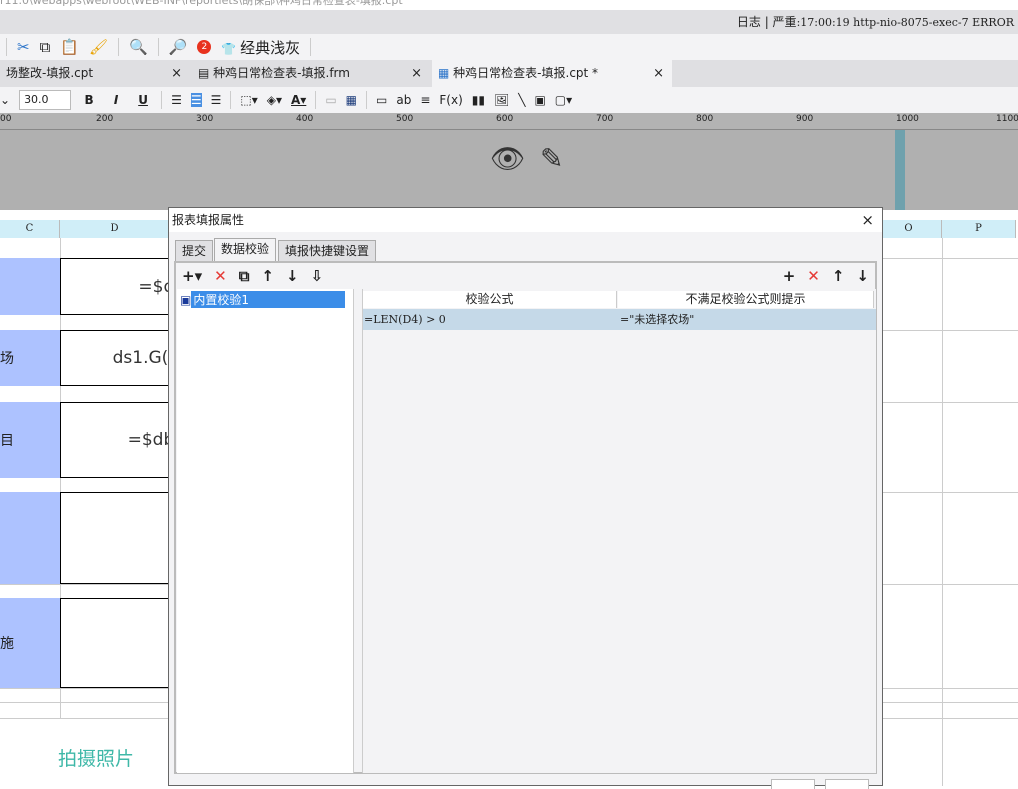  I want to click on delete-icon: ✕, so click(220, 276).